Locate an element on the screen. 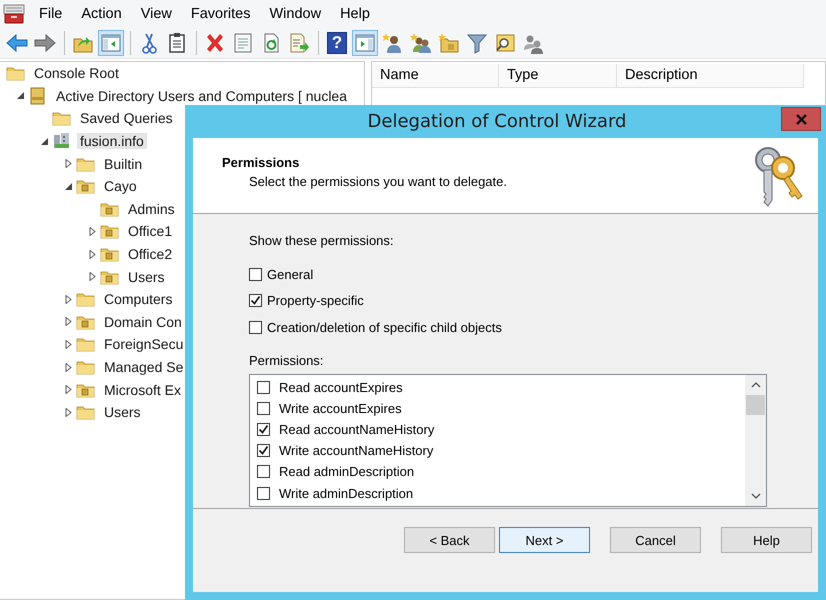 This screenshot has height=600, width=826. permission-label: Read accountNameHistory is located at coordinates (356, 429).